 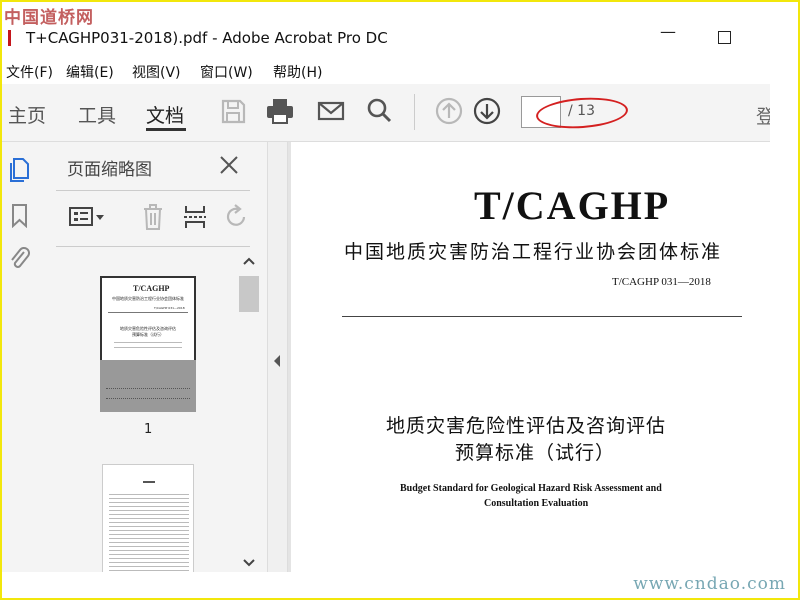 What do you see at coordinates (785, 328) in the screenshot?
I see `right-gutter` at bounding box center [785, 328].